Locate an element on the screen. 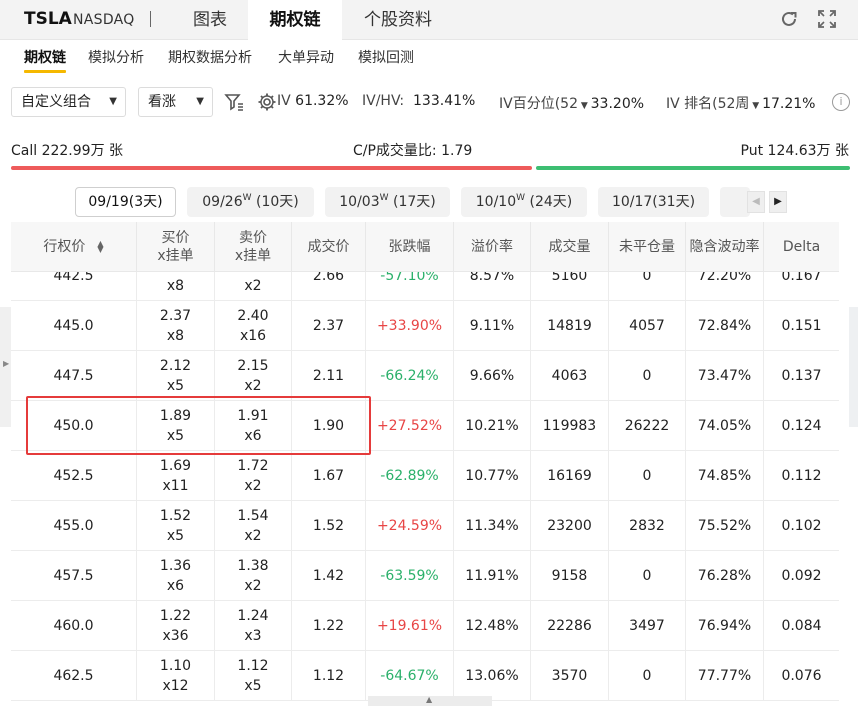 The width and height of the screenshot is (858, 706). last-price-cell: 1.42 is located at coordinates (329, 576).